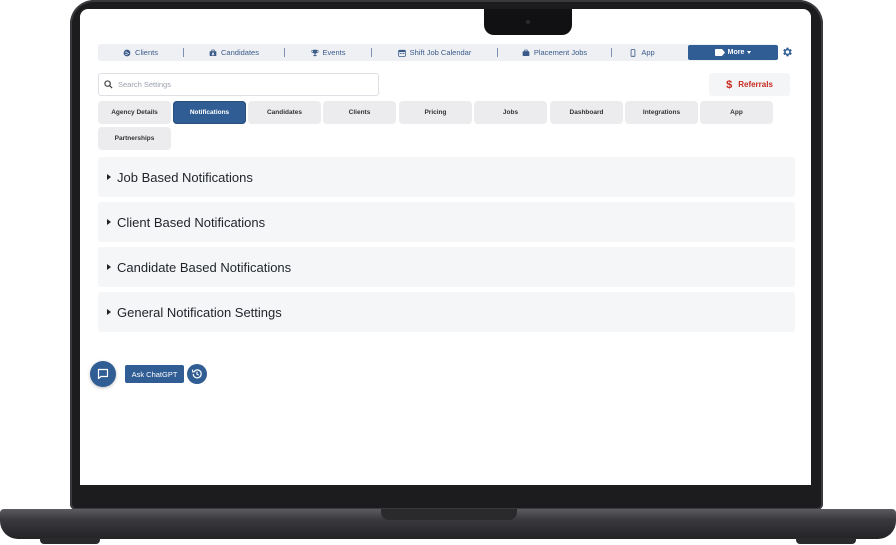 This screenshot has width=896, height=545. I want to click on nav-label: Placement Jobs, so click(560, 52).